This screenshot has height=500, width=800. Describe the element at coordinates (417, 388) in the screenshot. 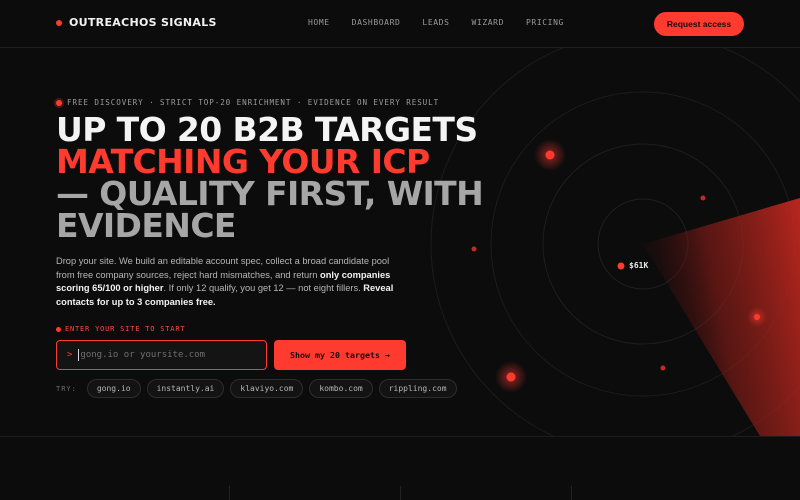

I see `try-chip-rippling: rippling.com` at that location.